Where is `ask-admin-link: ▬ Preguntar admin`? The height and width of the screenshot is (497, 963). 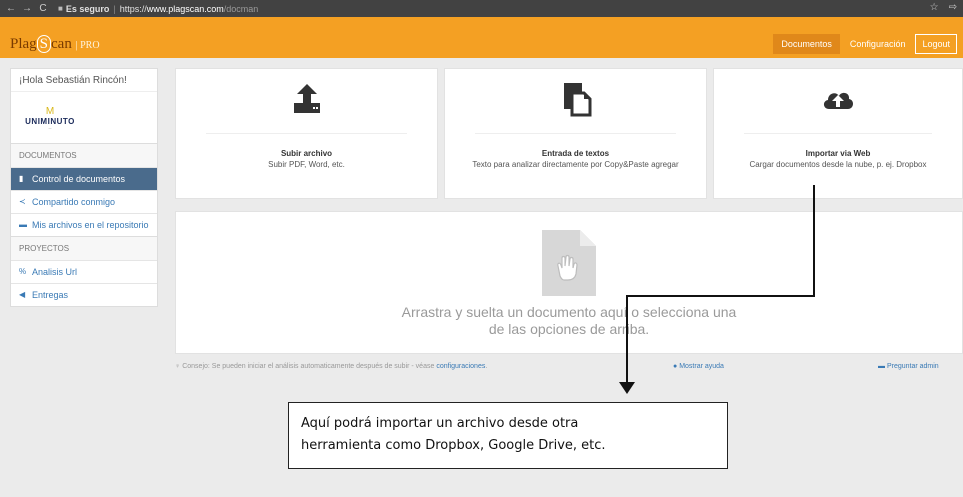
ask-admin-link: ▬ Preguntar admin is located at coordinates (908, 366).